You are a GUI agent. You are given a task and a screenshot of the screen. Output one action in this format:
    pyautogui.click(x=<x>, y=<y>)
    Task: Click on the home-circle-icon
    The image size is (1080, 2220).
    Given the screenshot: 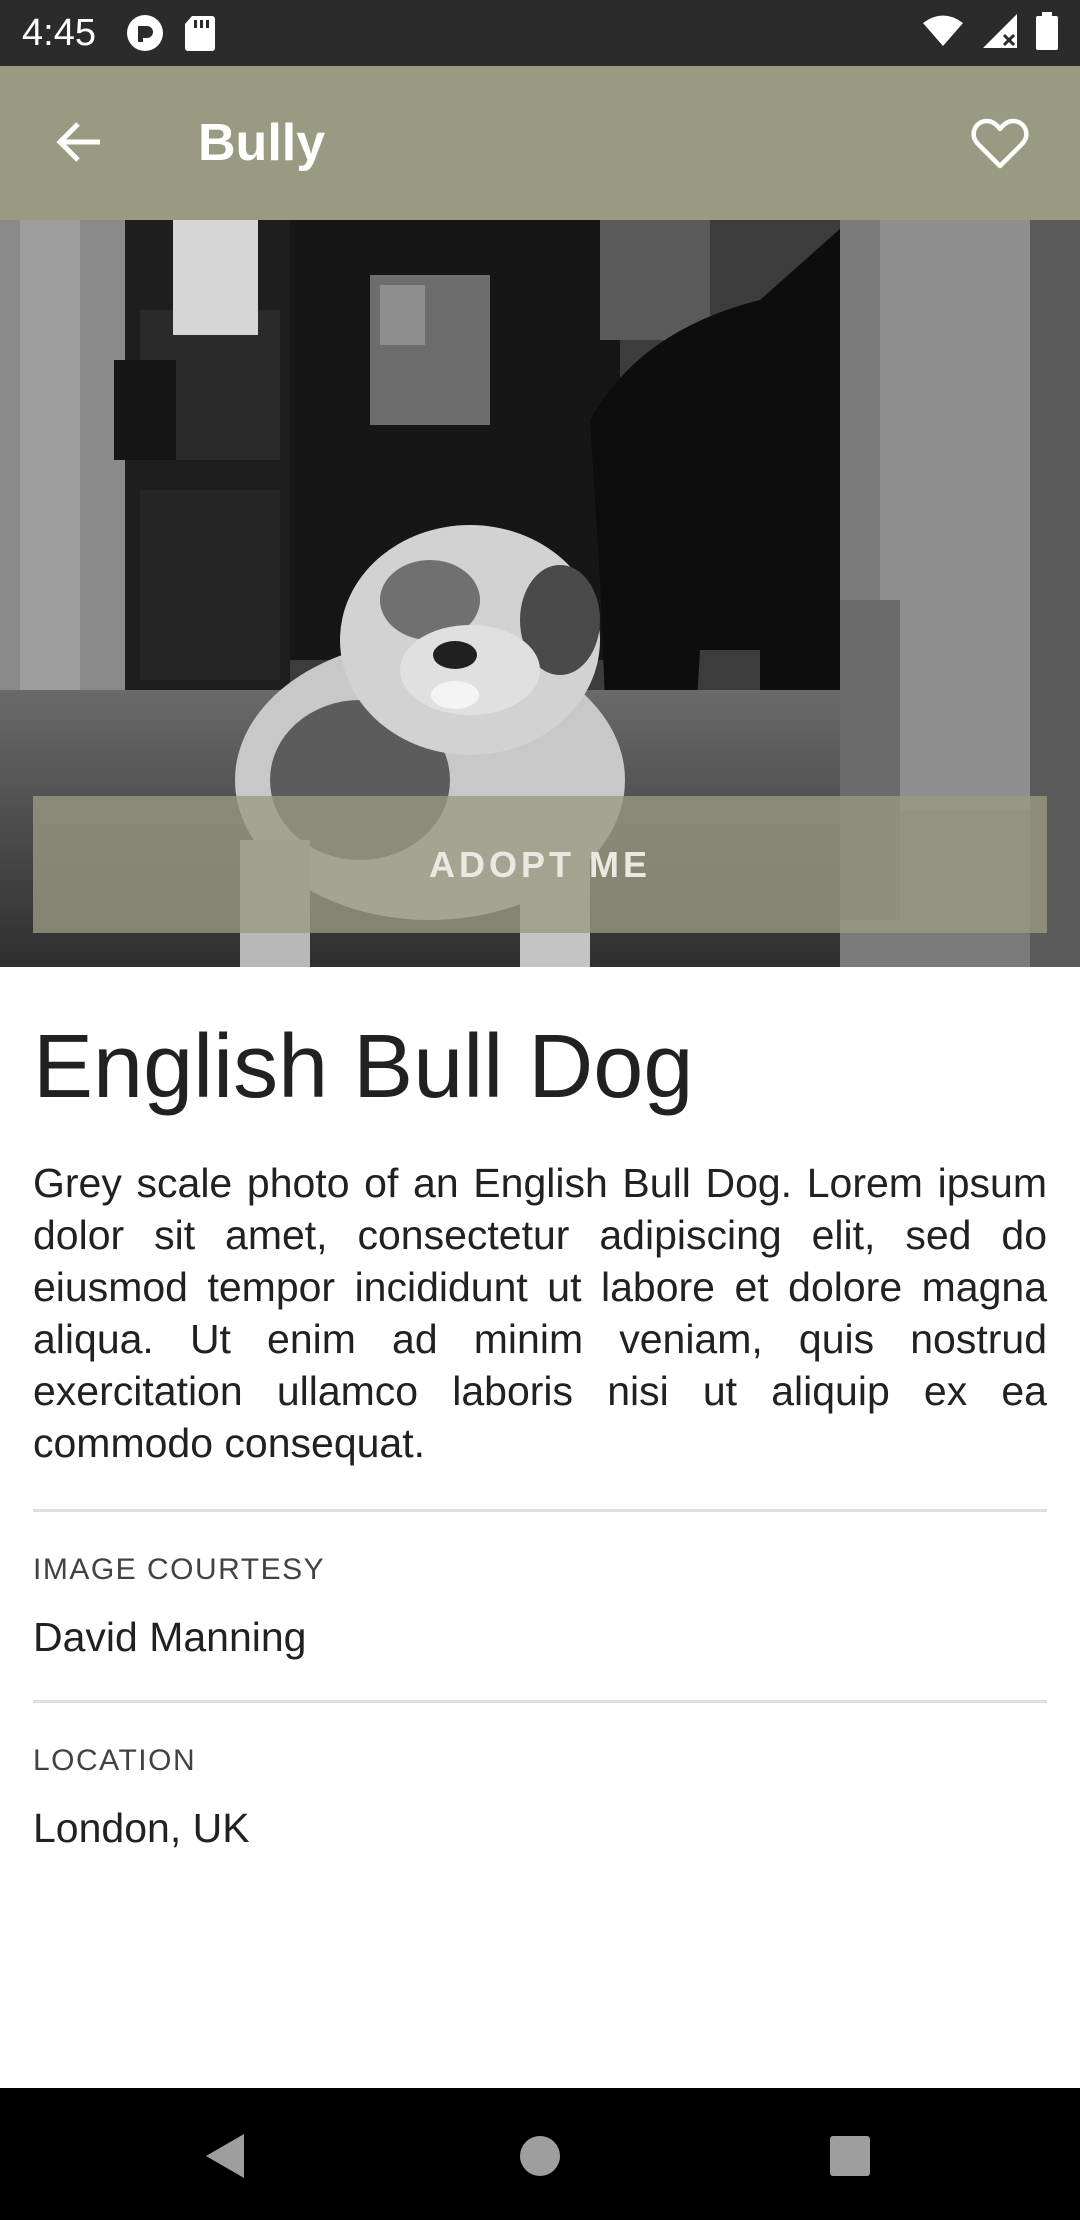 What is the action you would take?
    pyautogui.click(x=540, y=2158)
    